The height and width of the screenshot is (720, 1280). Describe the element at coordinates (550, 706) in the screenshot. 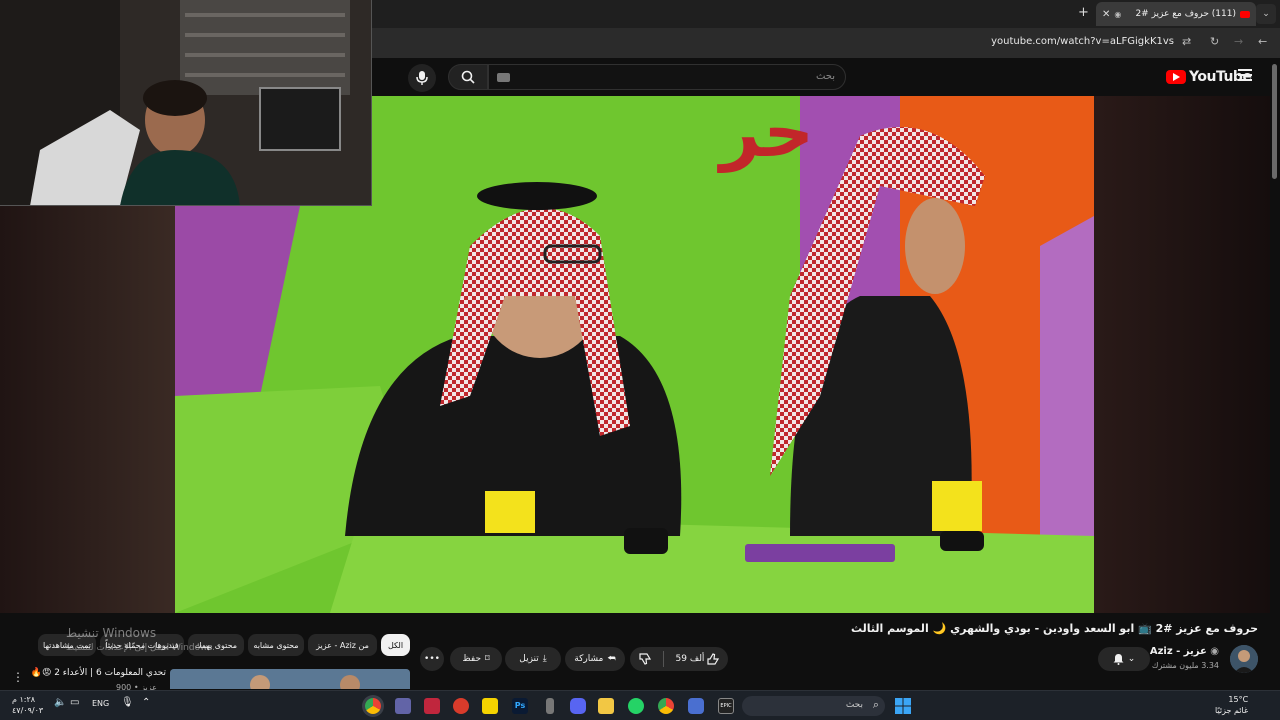

I see `mouse-app-icon` at that location.